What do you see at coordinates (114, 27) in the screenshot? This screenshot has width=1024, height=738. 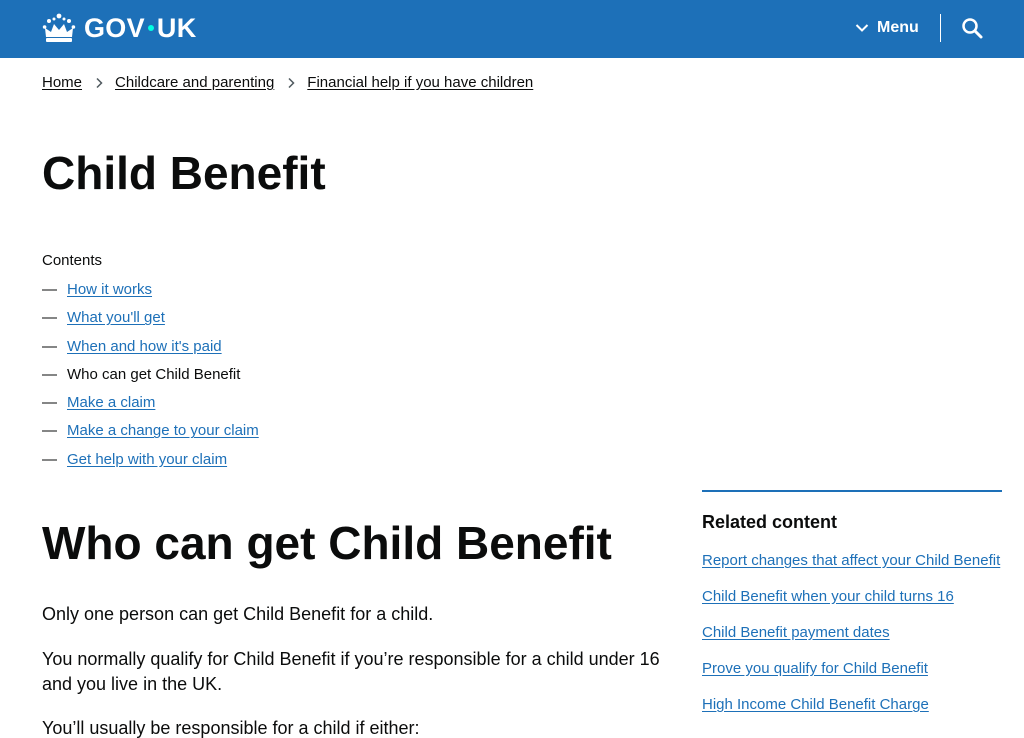 I see `logo-text-gov: GOV` at bounding box center [114, 27].